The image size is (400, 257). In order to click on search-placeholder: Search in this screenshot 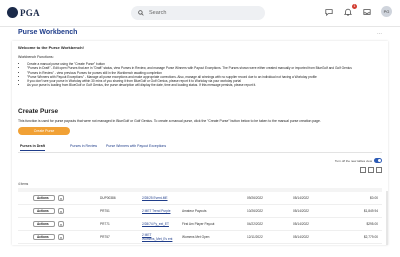, I will do `click(158, 13)`.